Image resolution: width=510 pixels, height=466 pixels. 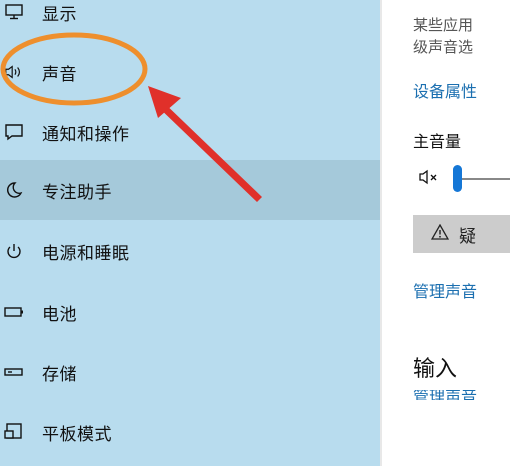 What do you see at coordinates (14, 132) in the screenshot?
I see `notification-icon` at bounding box center [14, 132].